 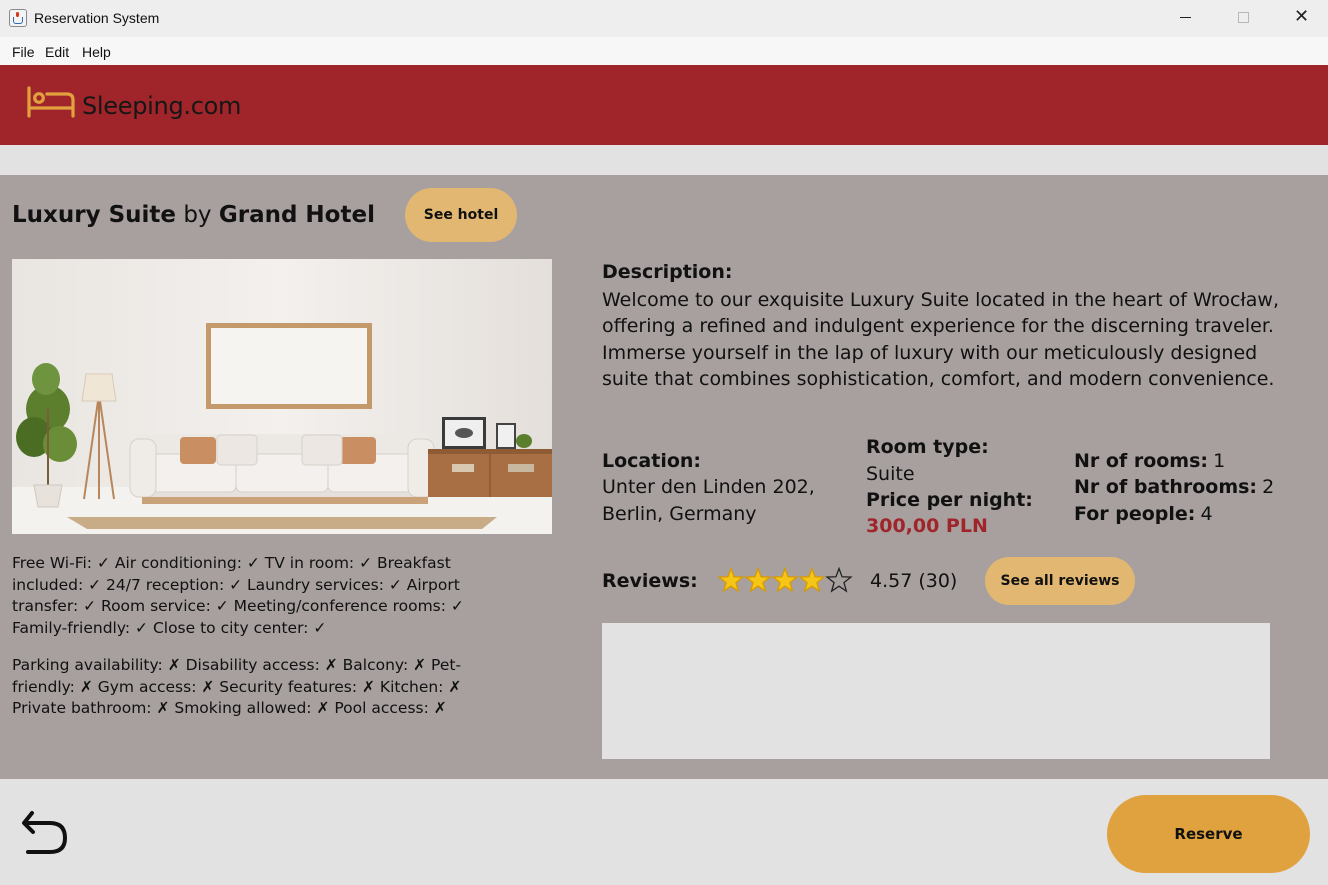 What do you see at coordinates (650, 581) in the screenshot?
I see `reviews-label: Reviews:` at bounding box center [650, 581].